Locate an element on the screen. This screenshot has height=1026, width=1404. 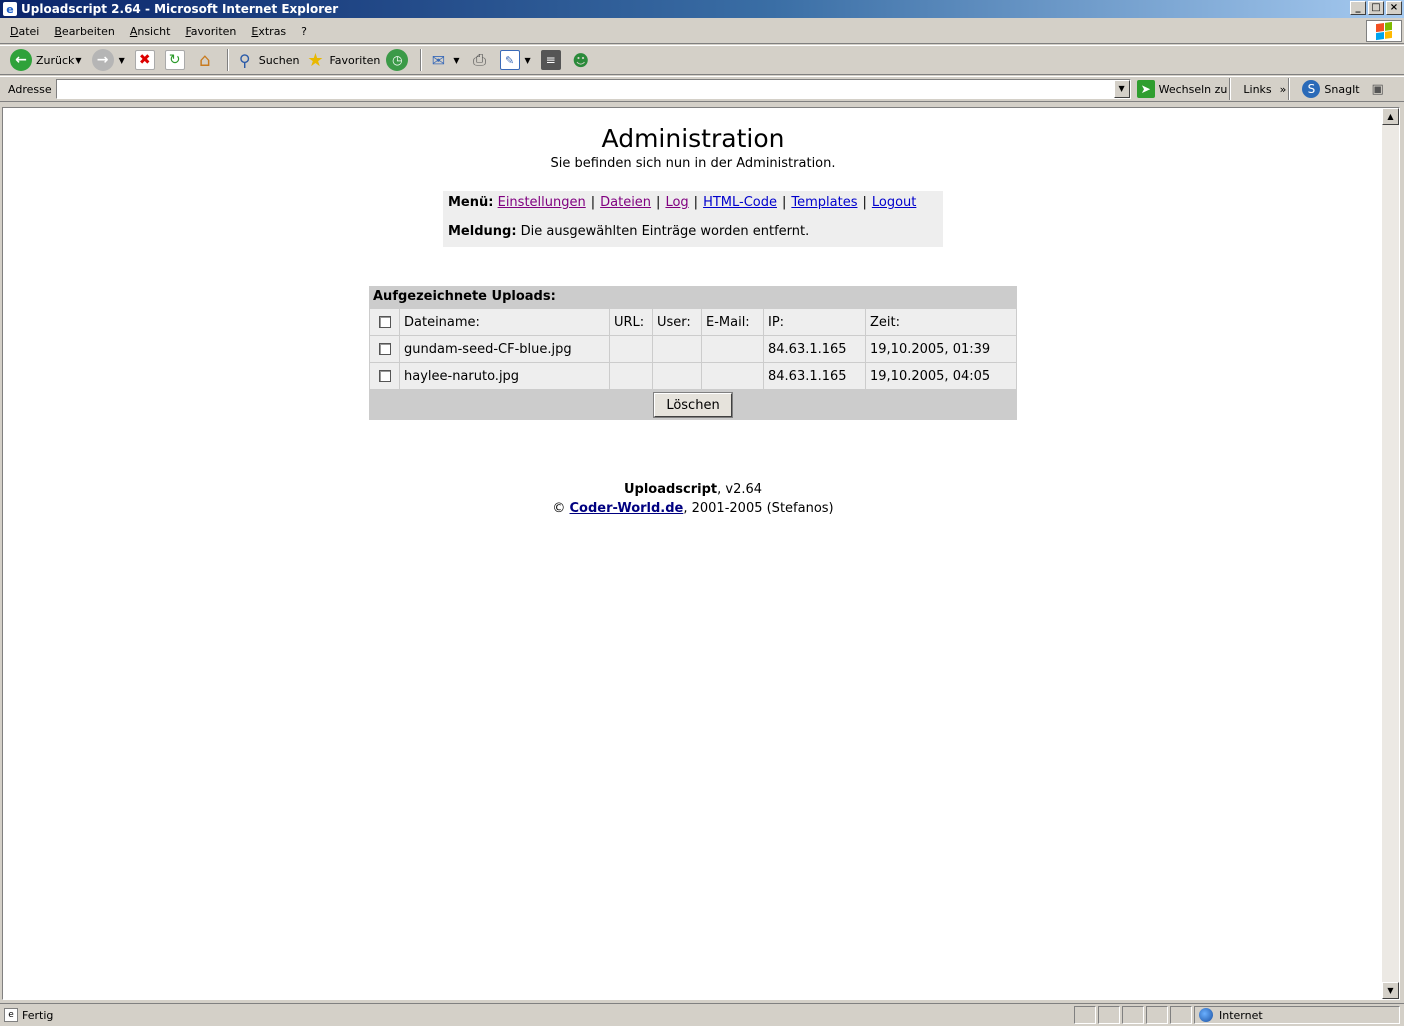
link-html-code: HTML-Code is located at coordinates (740, 202).